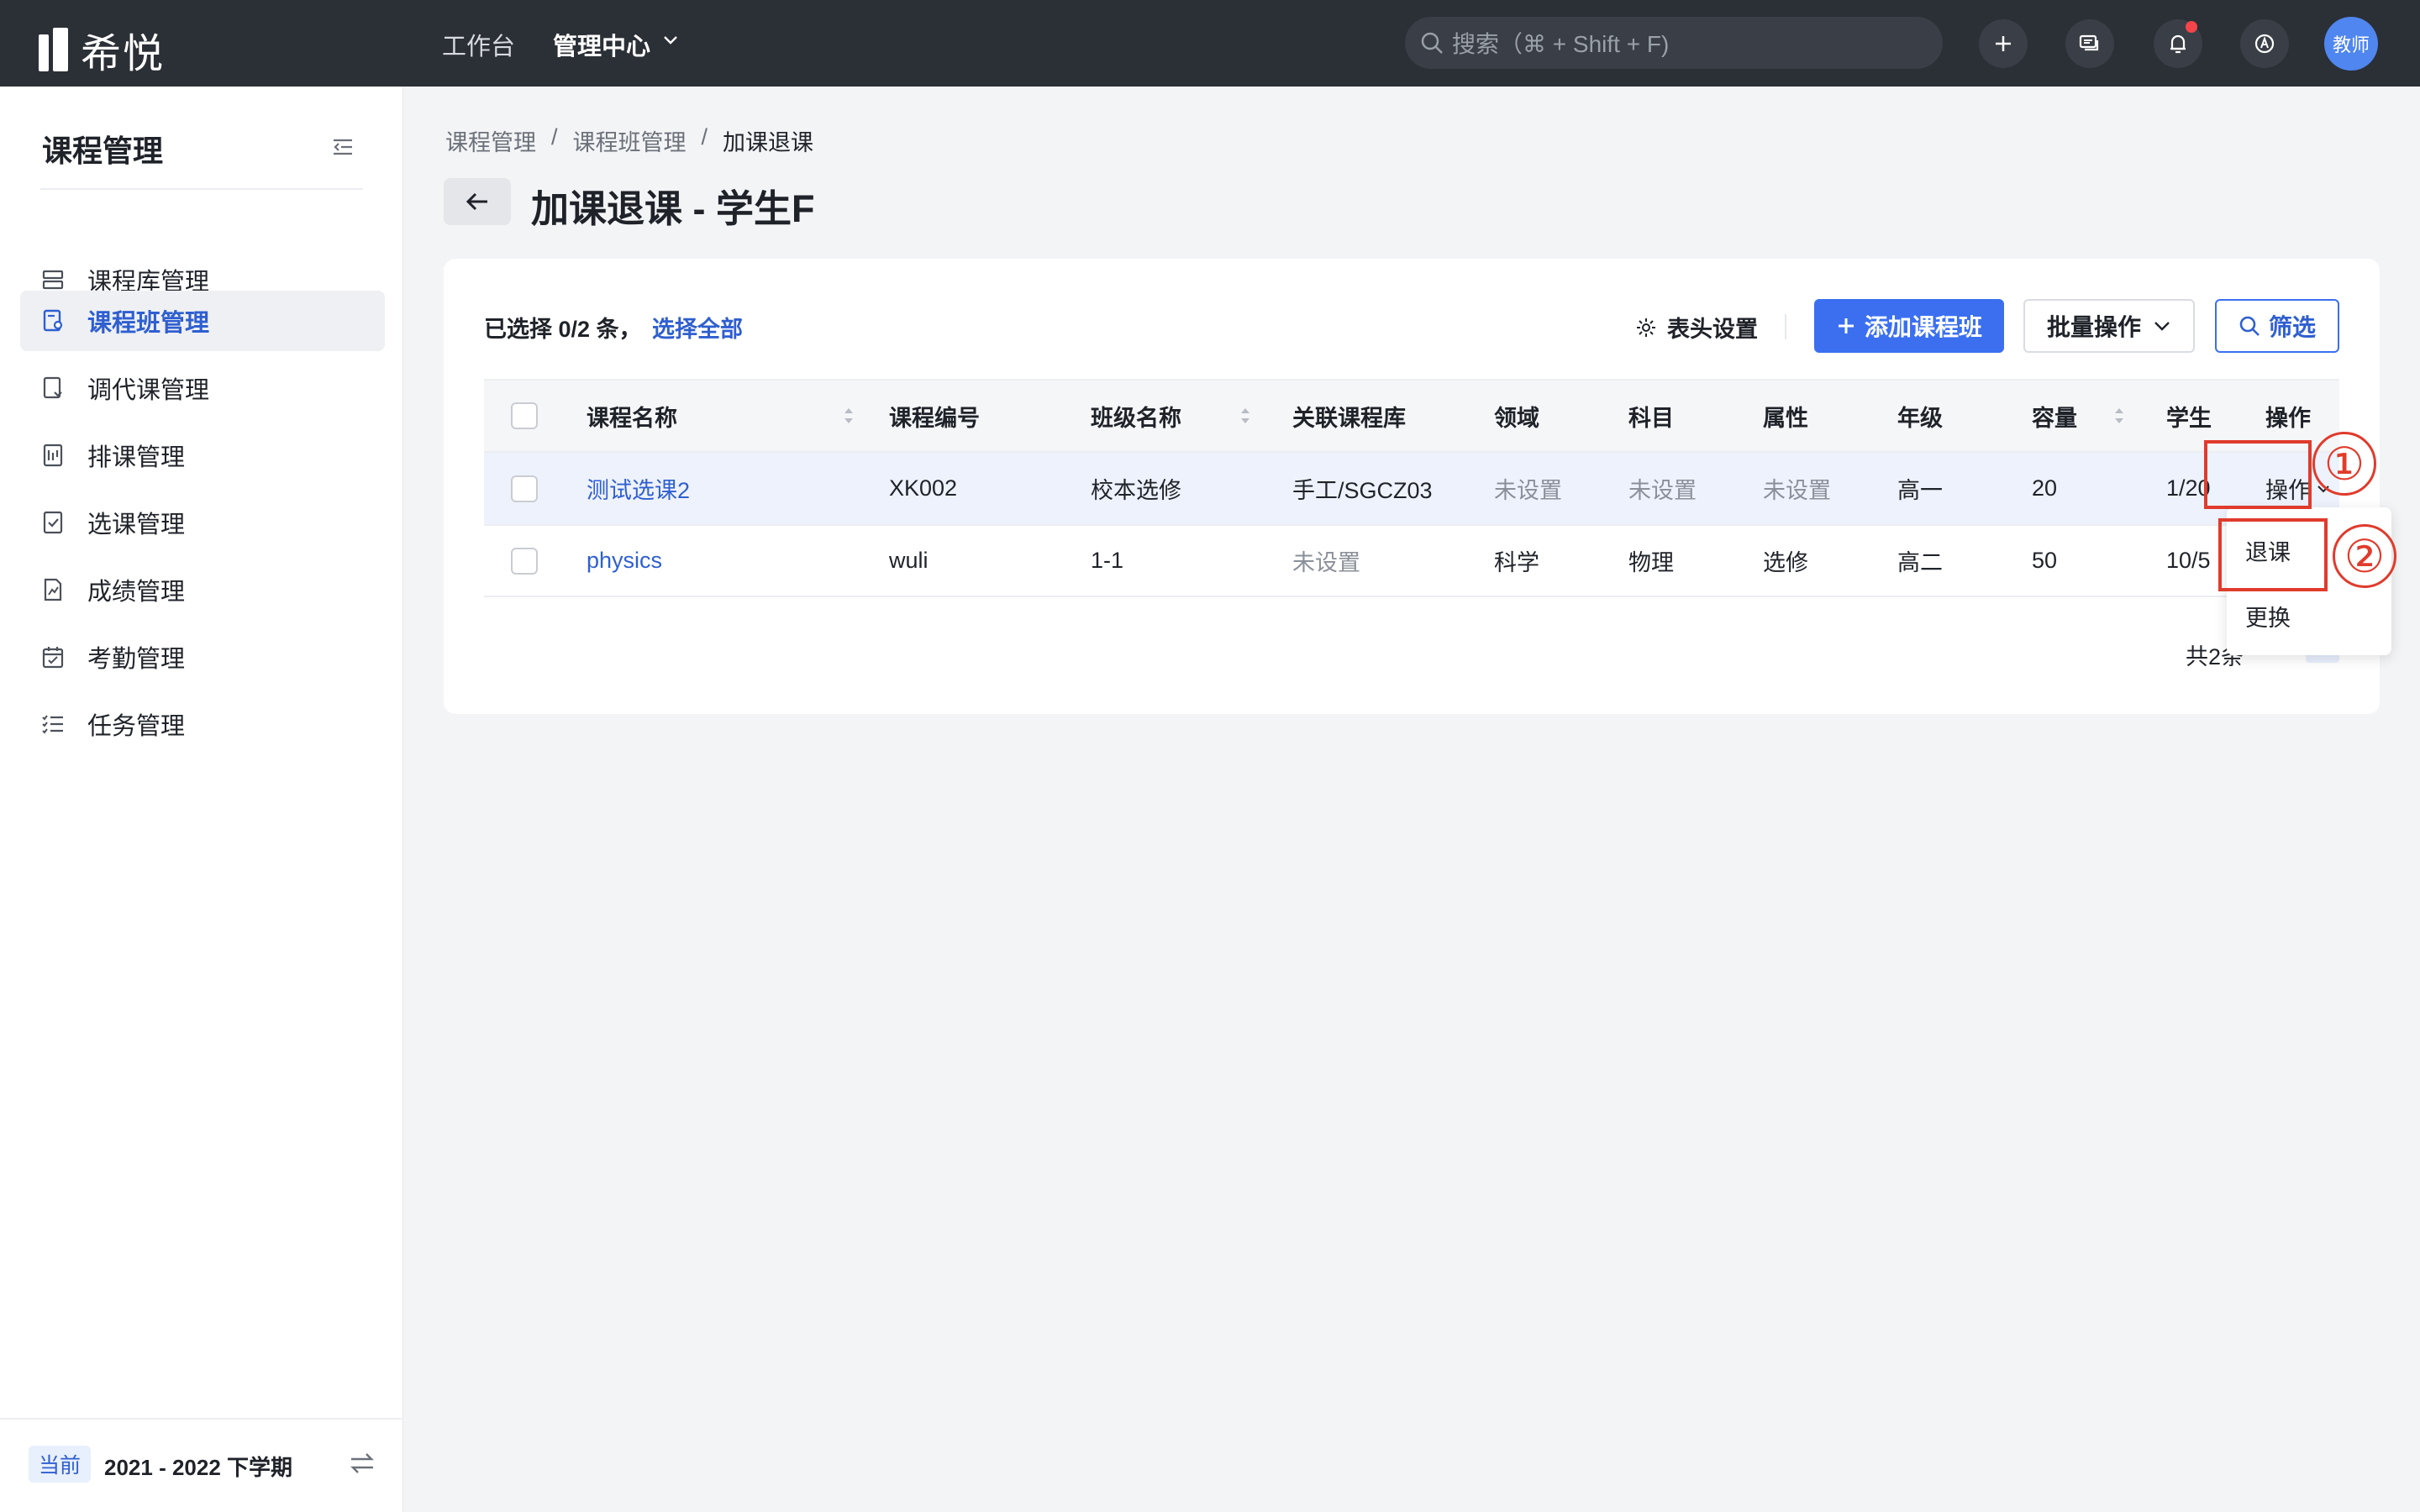 Image resolution: width=2420 pixels, height=1512 pixels. I want to click on filter-label: 筛选, so click(2292, 327).